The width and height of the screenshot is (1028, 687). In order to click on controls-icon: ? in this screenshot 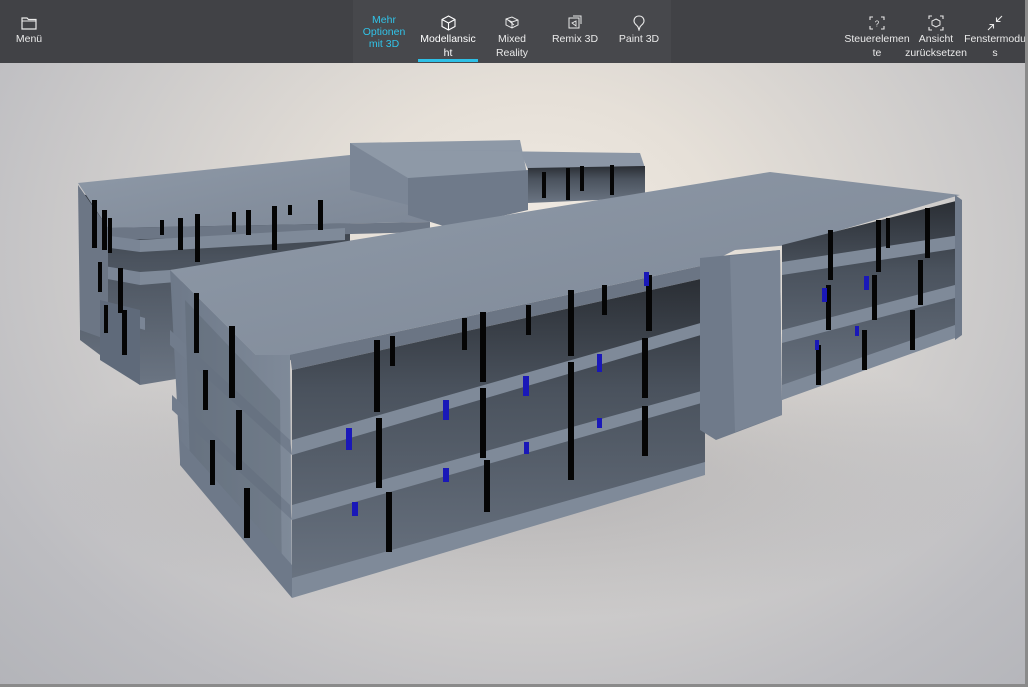, I will do `click(877, 22)`.